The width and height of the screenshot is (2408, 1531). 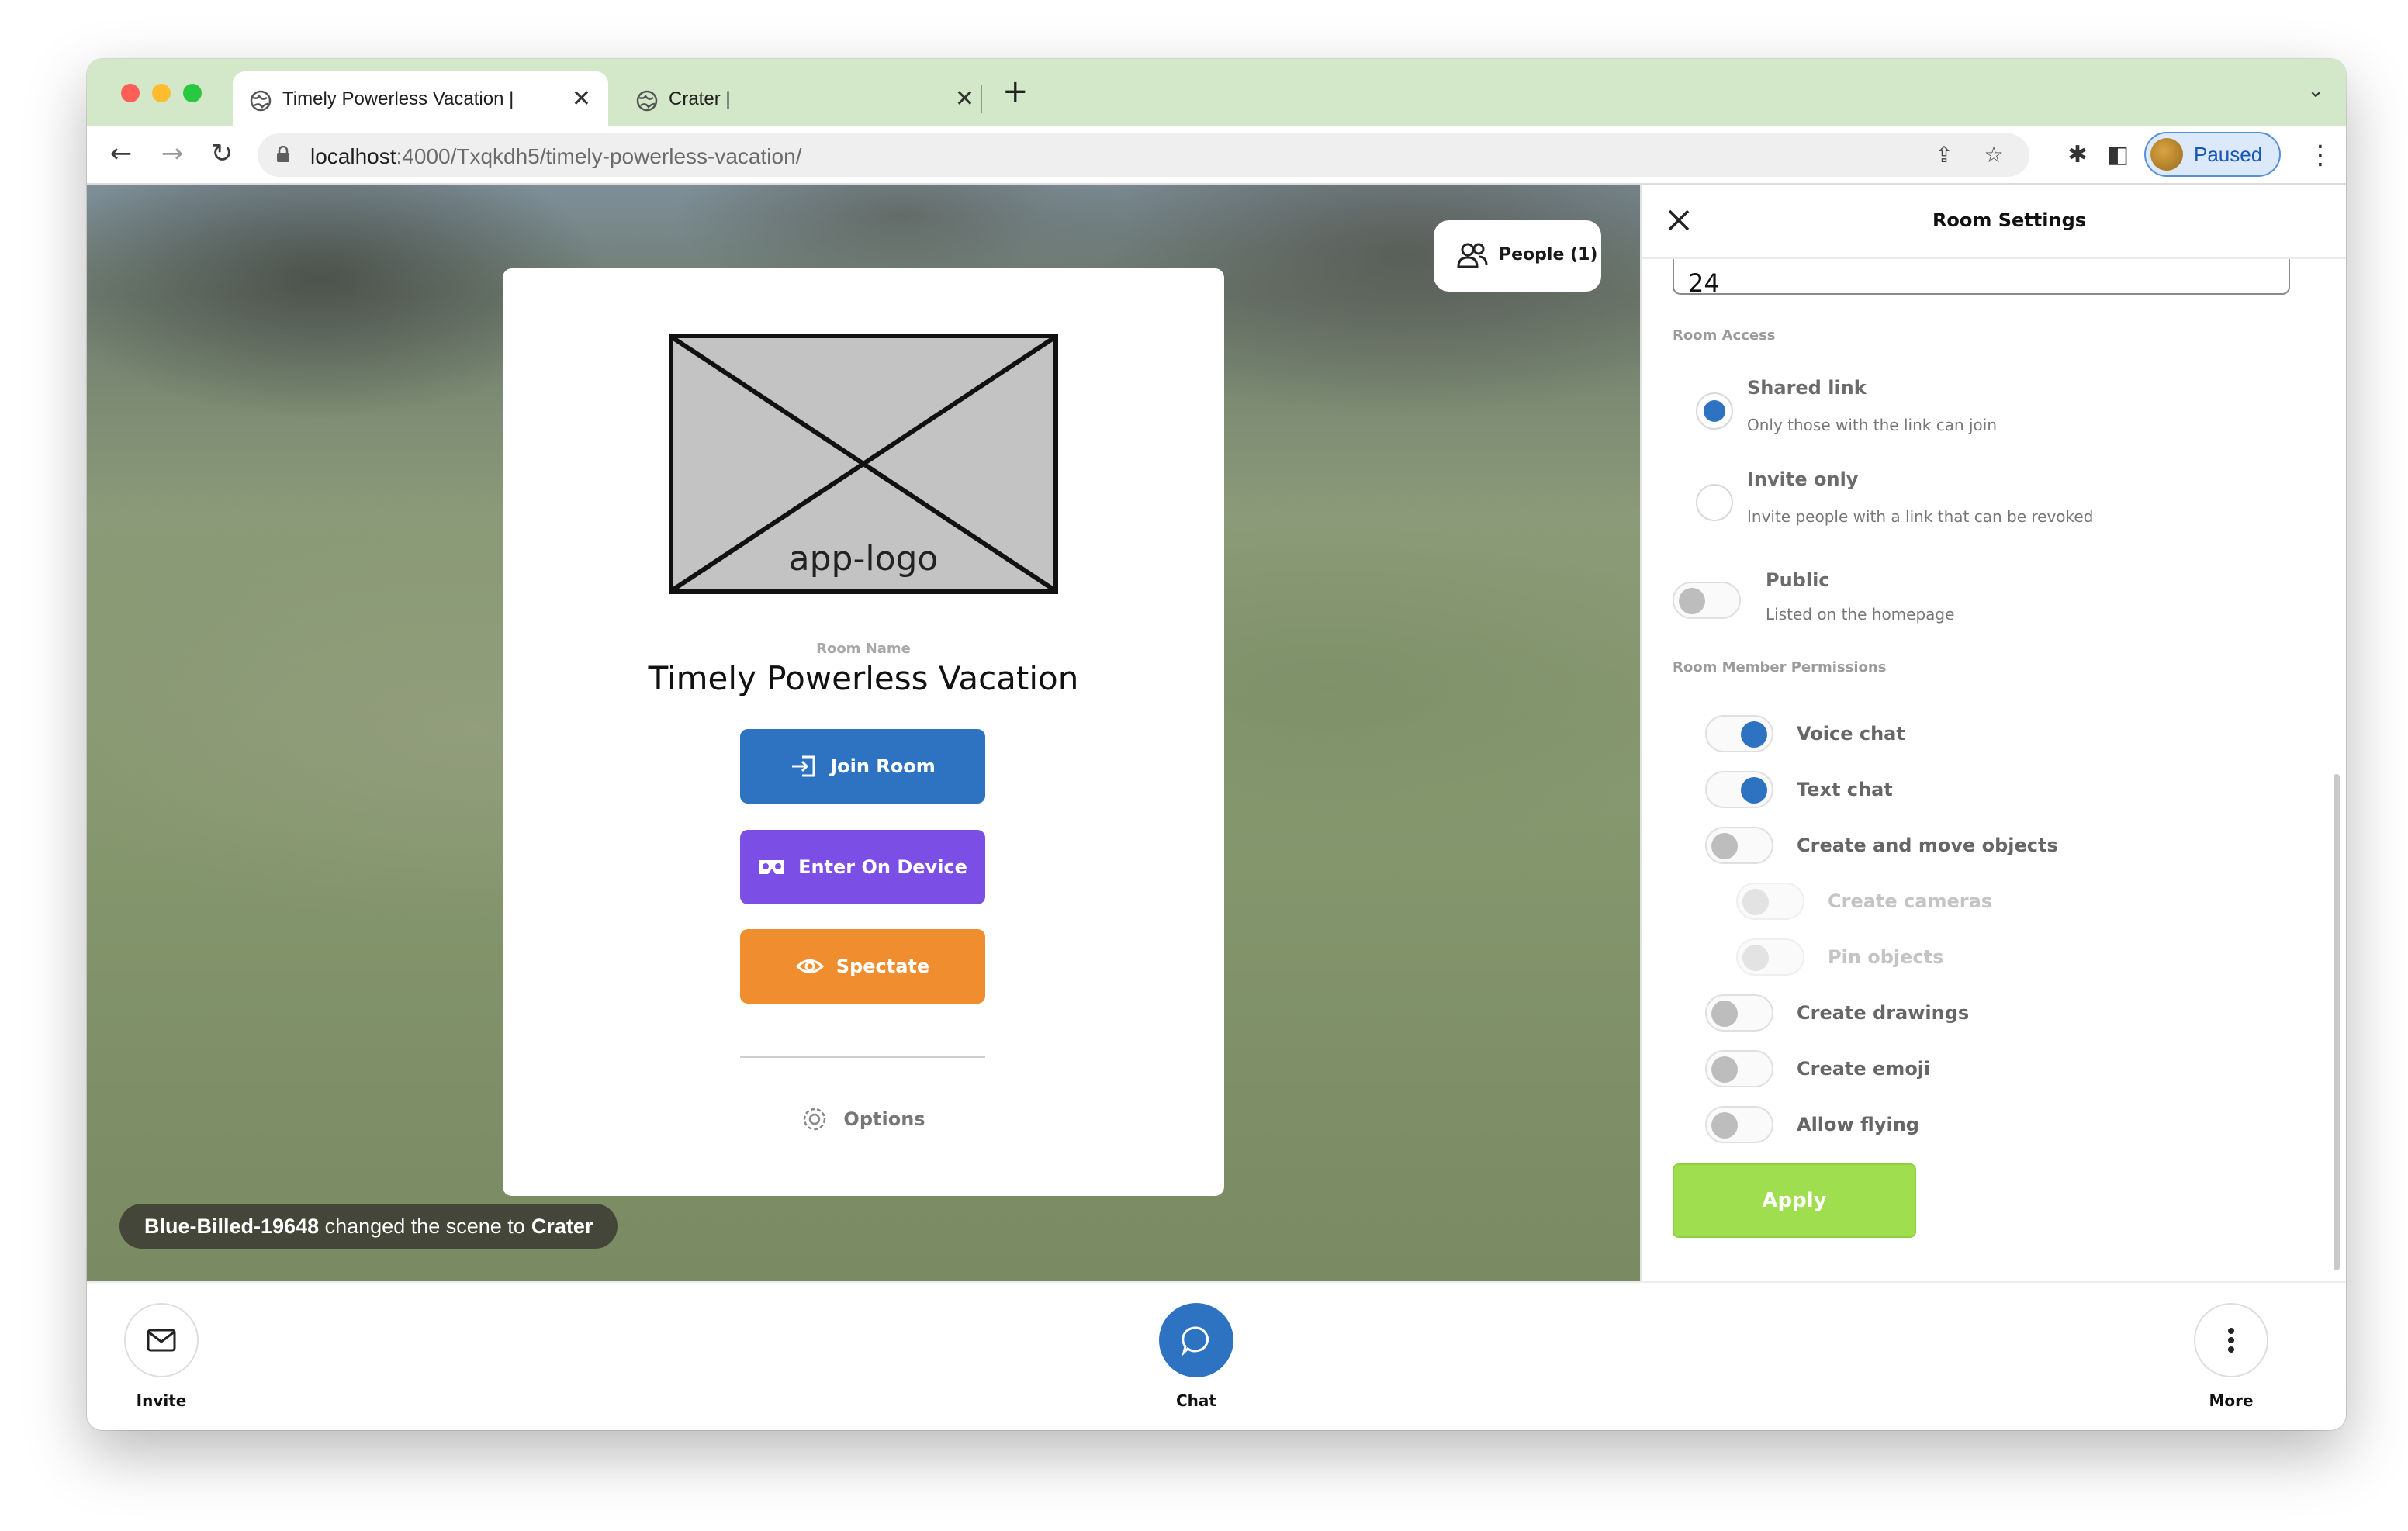 What do you see at coordinates (1739, 1124) in the screenshot?
I see `allow-flying-toggle` at bounding box center [1739, 1124].